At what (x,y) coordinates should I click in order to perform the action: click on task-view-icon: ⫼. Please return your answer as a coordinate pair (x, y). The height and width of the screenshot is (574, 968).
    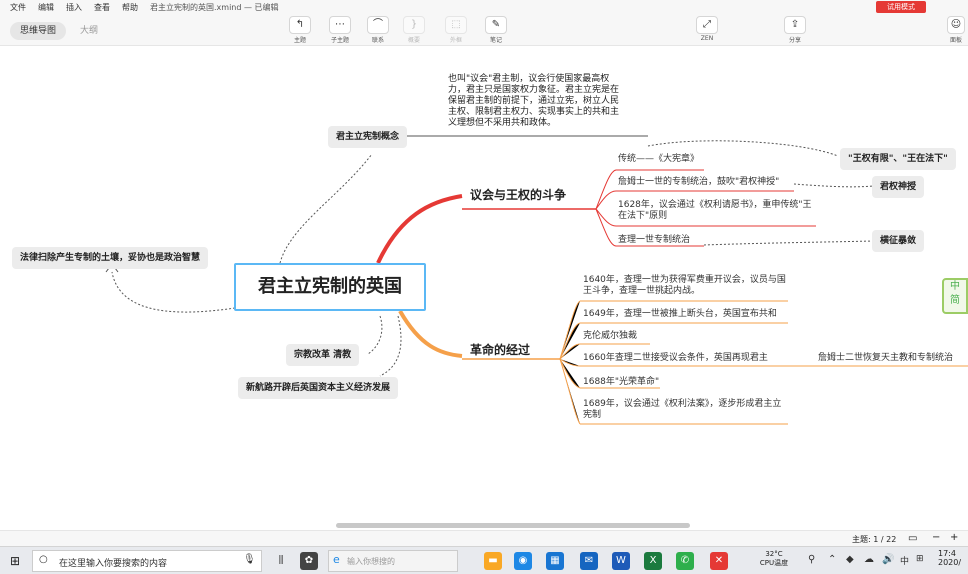
    Looking at the image, I should click on (281, 561).